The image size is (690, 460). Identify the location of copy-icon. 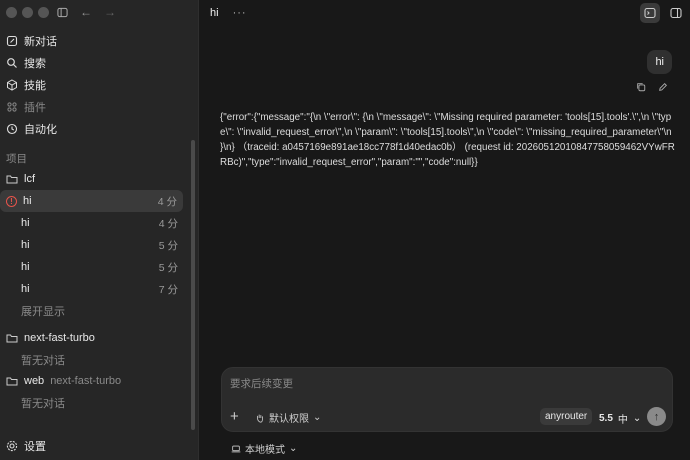
(641, 87).